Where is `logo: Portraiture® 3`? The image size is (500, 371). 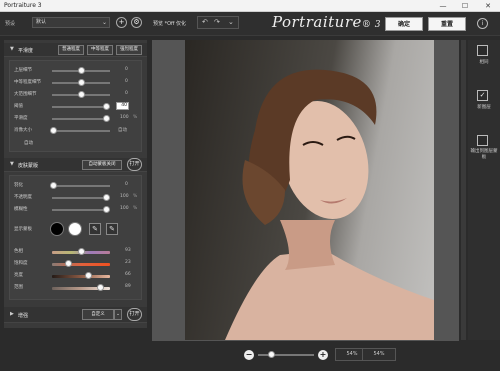
logo: Portraiture® 3 is located at coordinates (326, 22).